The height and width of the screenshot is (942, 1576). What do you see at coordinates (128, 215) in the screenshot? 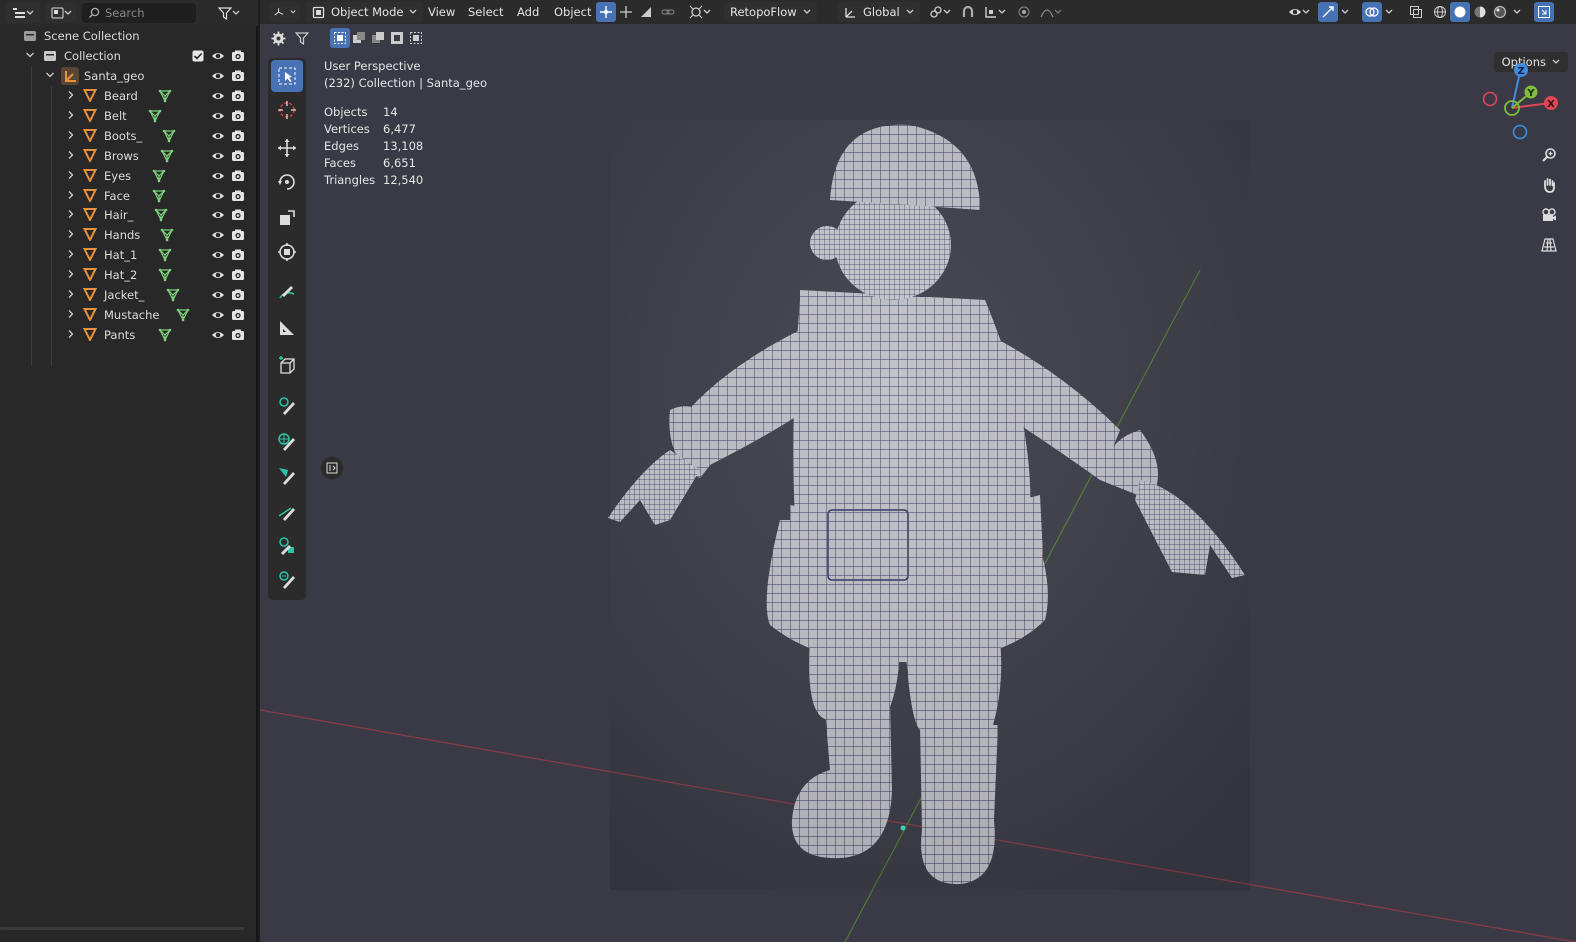
I see `outliner-object-row: Hair_` at bounding box center [128, 215].